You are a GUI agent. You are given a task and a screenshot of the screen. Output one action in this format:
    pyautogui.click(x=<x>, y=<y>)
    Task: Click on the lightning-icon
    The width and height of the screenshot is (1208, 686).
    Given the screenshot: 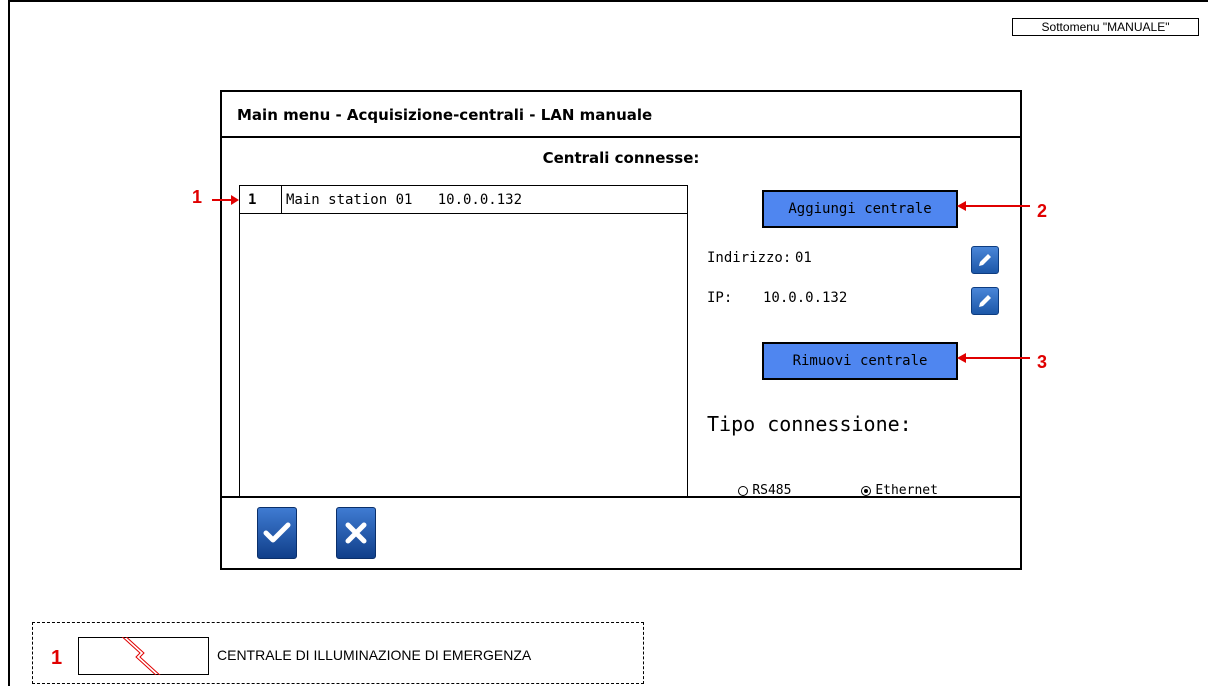 What is the action you would take?
    pyautogui.click(x=141, y=656)
    